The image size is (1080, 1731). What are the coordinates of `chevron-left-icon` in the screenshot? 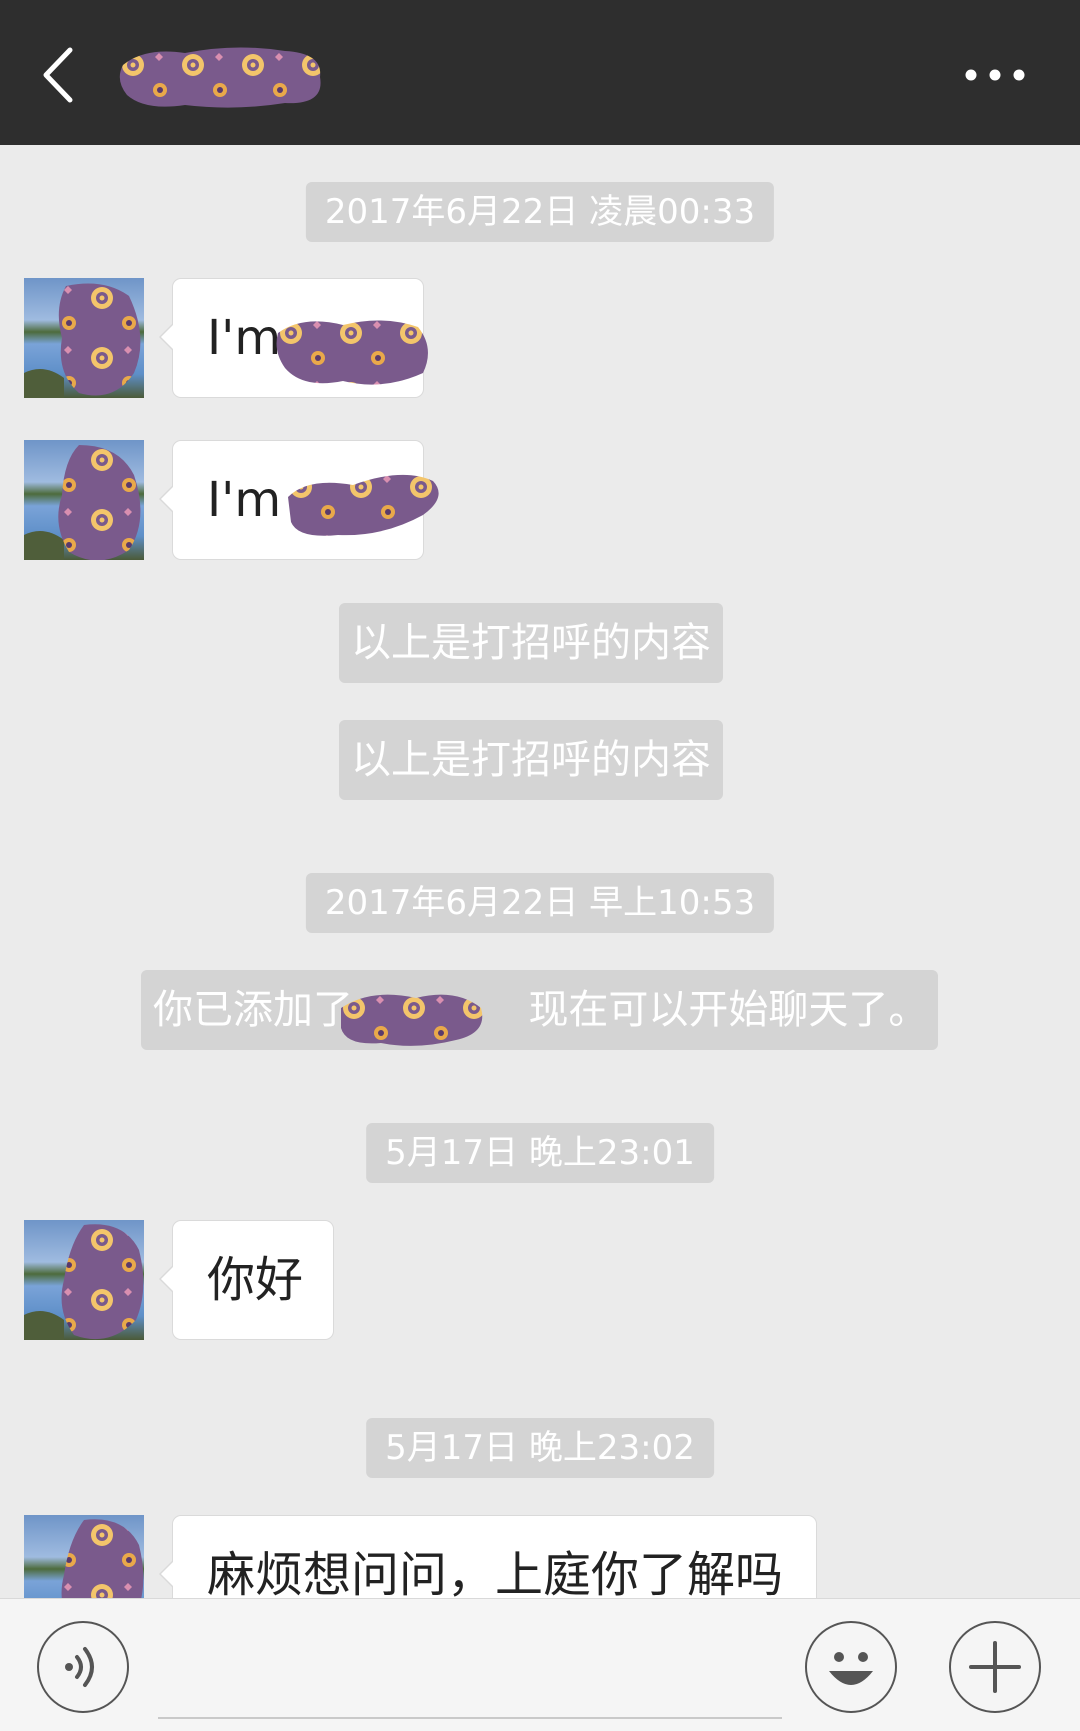 It's located at (58, 75).